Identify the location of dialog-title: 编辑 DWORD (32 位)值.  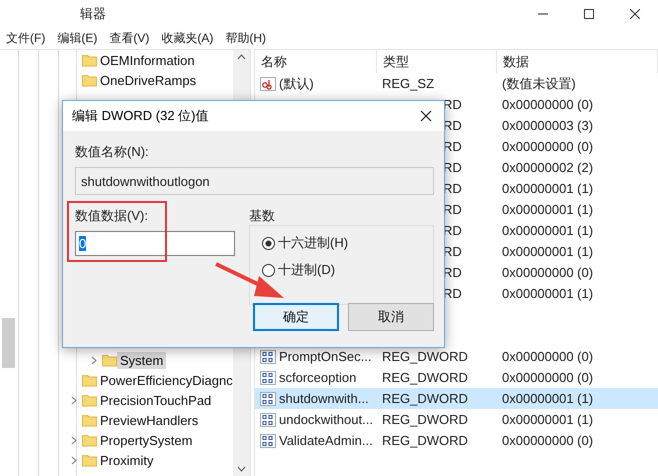
(141, 116).